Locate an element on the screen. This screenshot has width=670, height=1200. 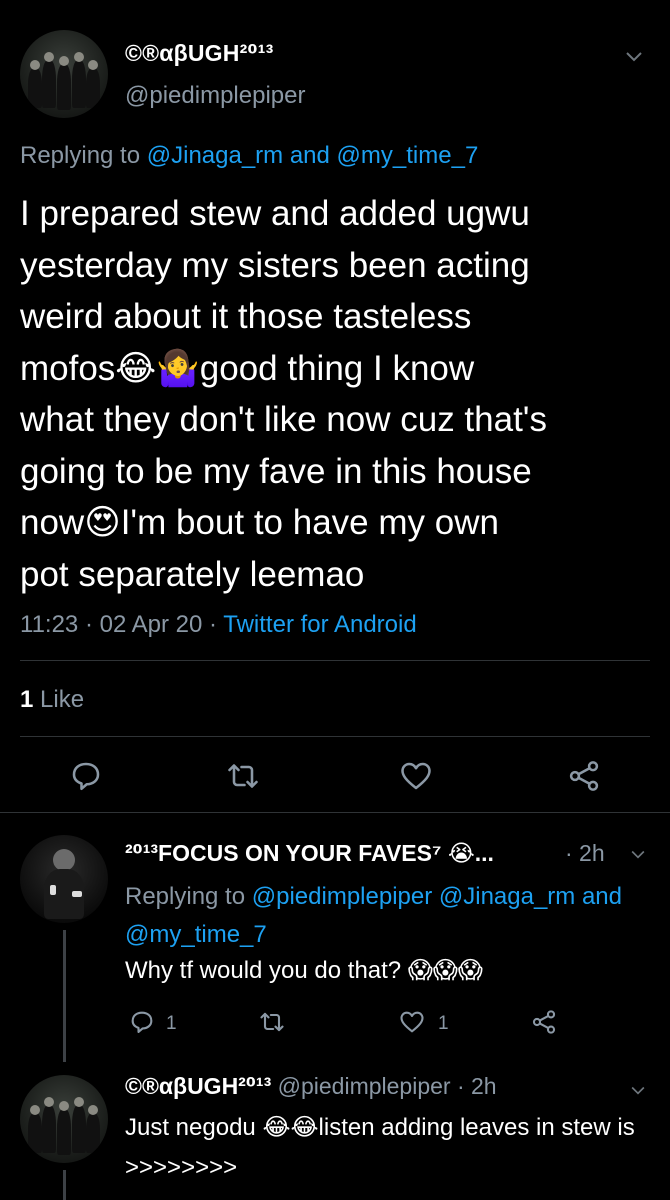
tweet-date: 02 Apr 20 is located at coordinates (151, 624).